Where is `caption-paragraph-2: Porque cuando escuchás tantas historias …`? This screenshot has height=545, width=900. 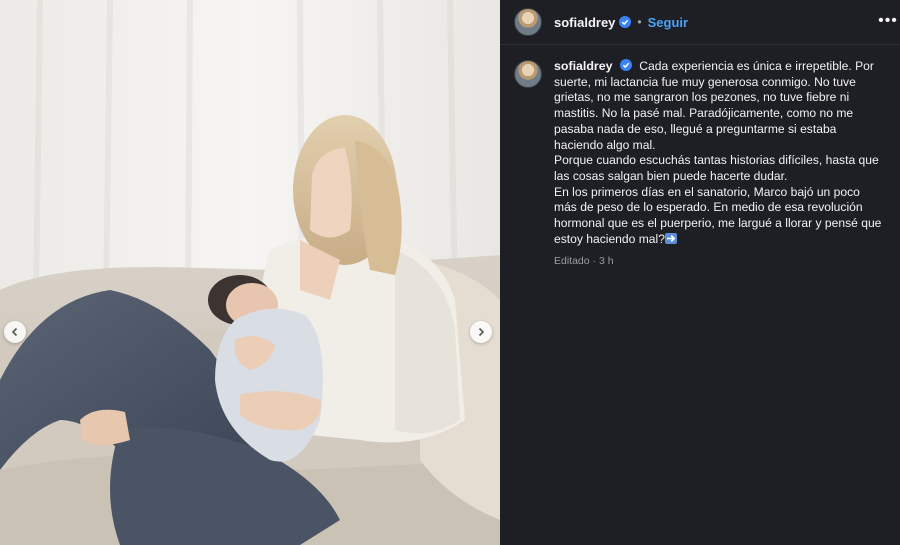 caption-paragraph-2: Porque cuando escuchás tantas historias … is located at coordinates (716, 168).